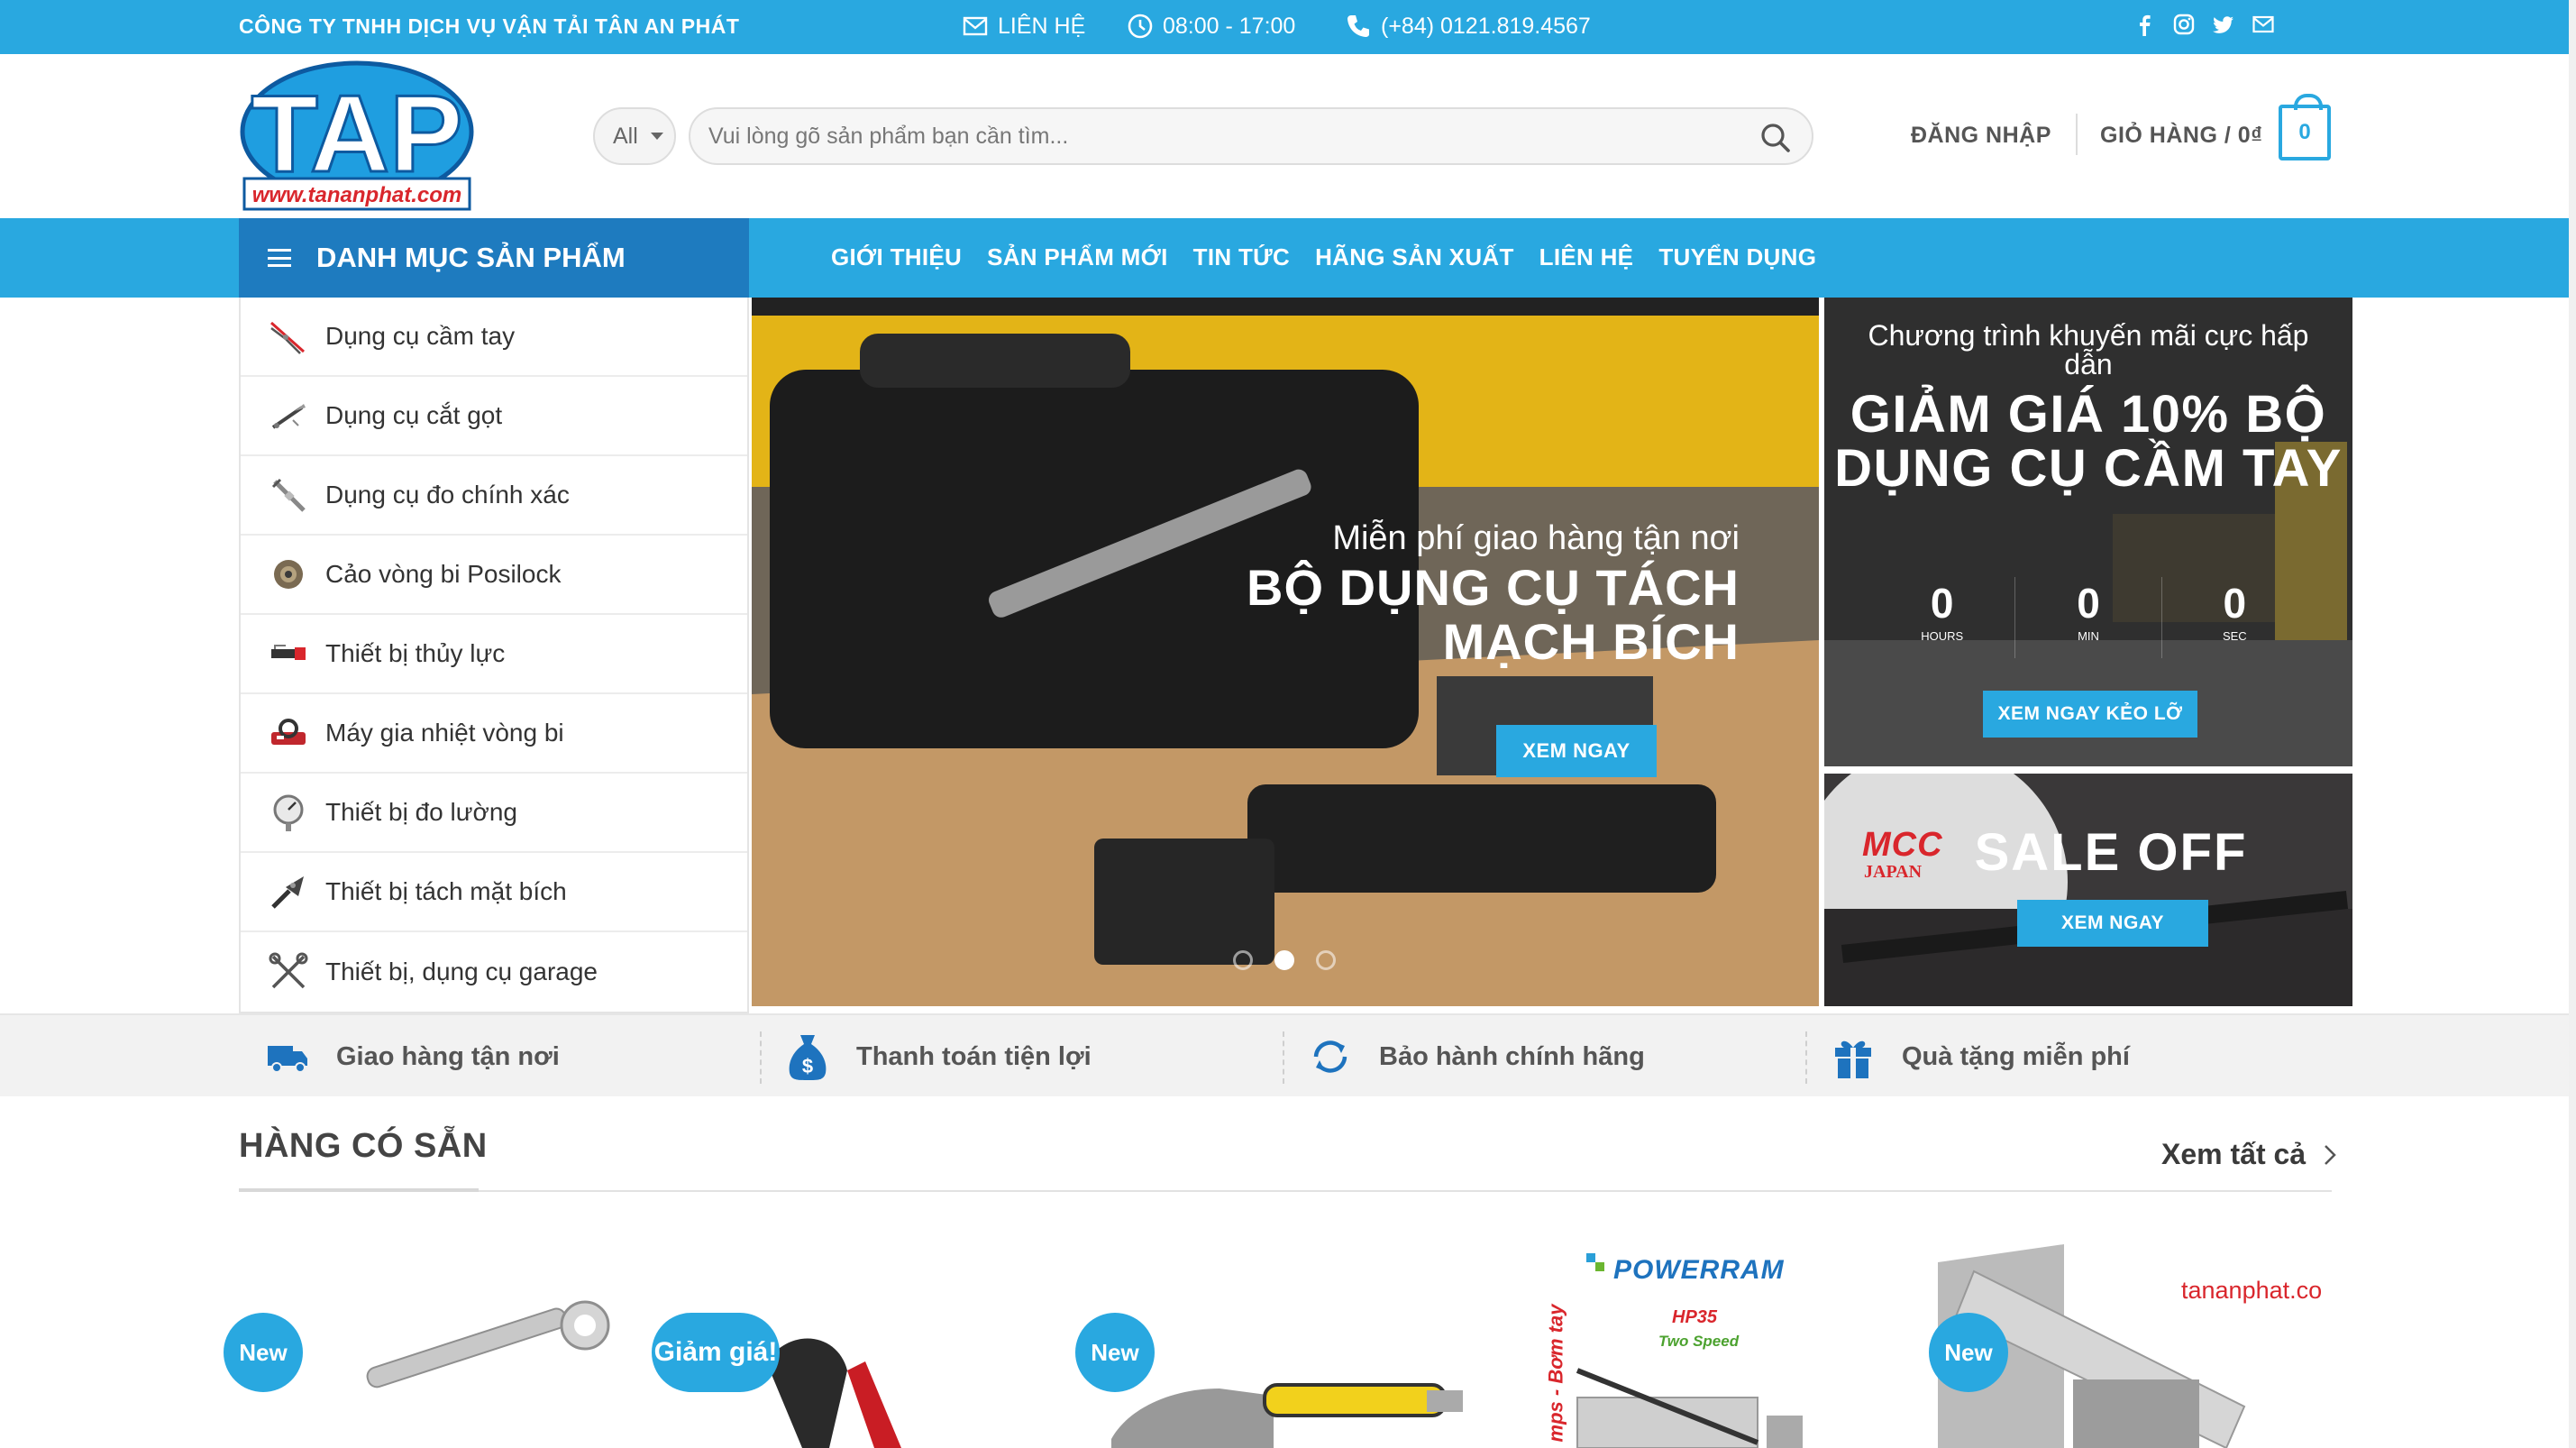 This screenshot has width=2576, height=1448. I want to click on sidebar-item-flange-spreader: Thiết bị tách mặt bích, so click(494, 893).